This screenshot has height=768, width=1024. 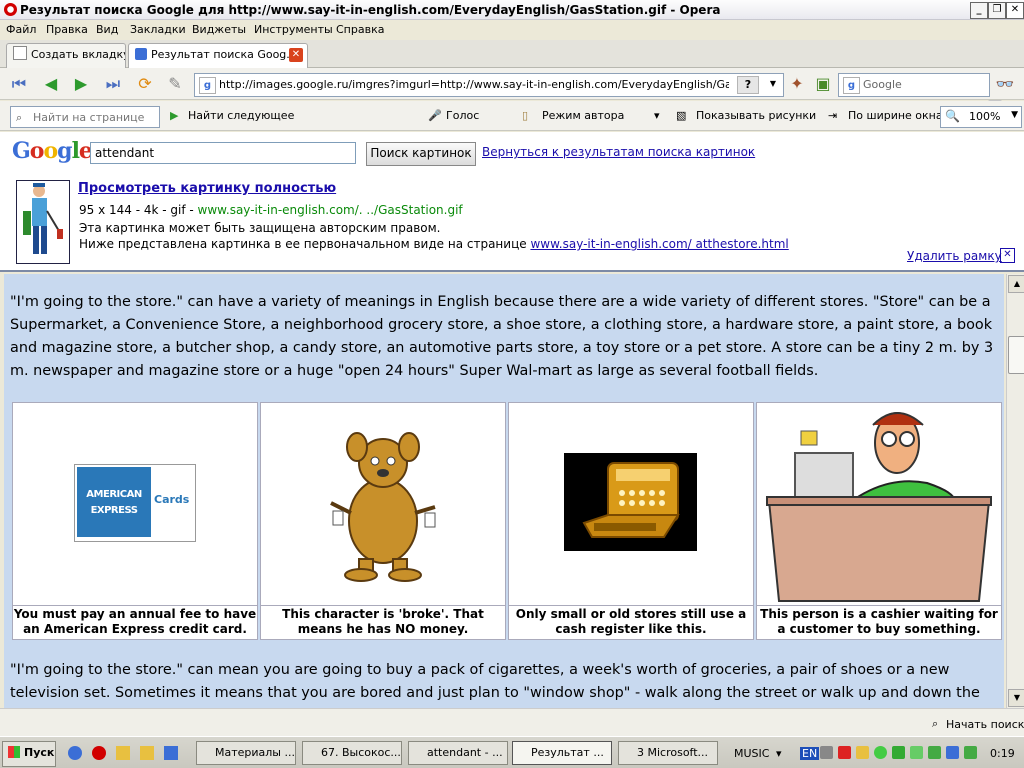 I want to click on gas-station-thumbnail, so click(x=43, y=222).